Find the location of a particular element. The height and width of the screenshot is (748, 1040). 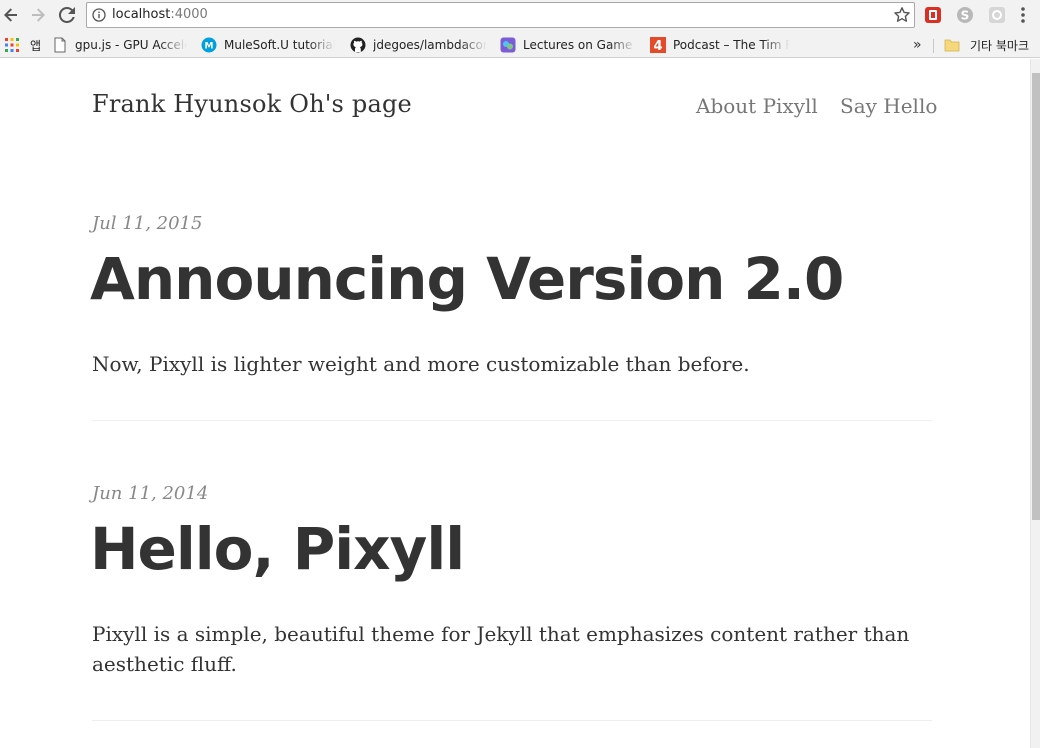

bookmark-podcast: 4 Podcast – The Tim F is located at coordinates (720, 45).